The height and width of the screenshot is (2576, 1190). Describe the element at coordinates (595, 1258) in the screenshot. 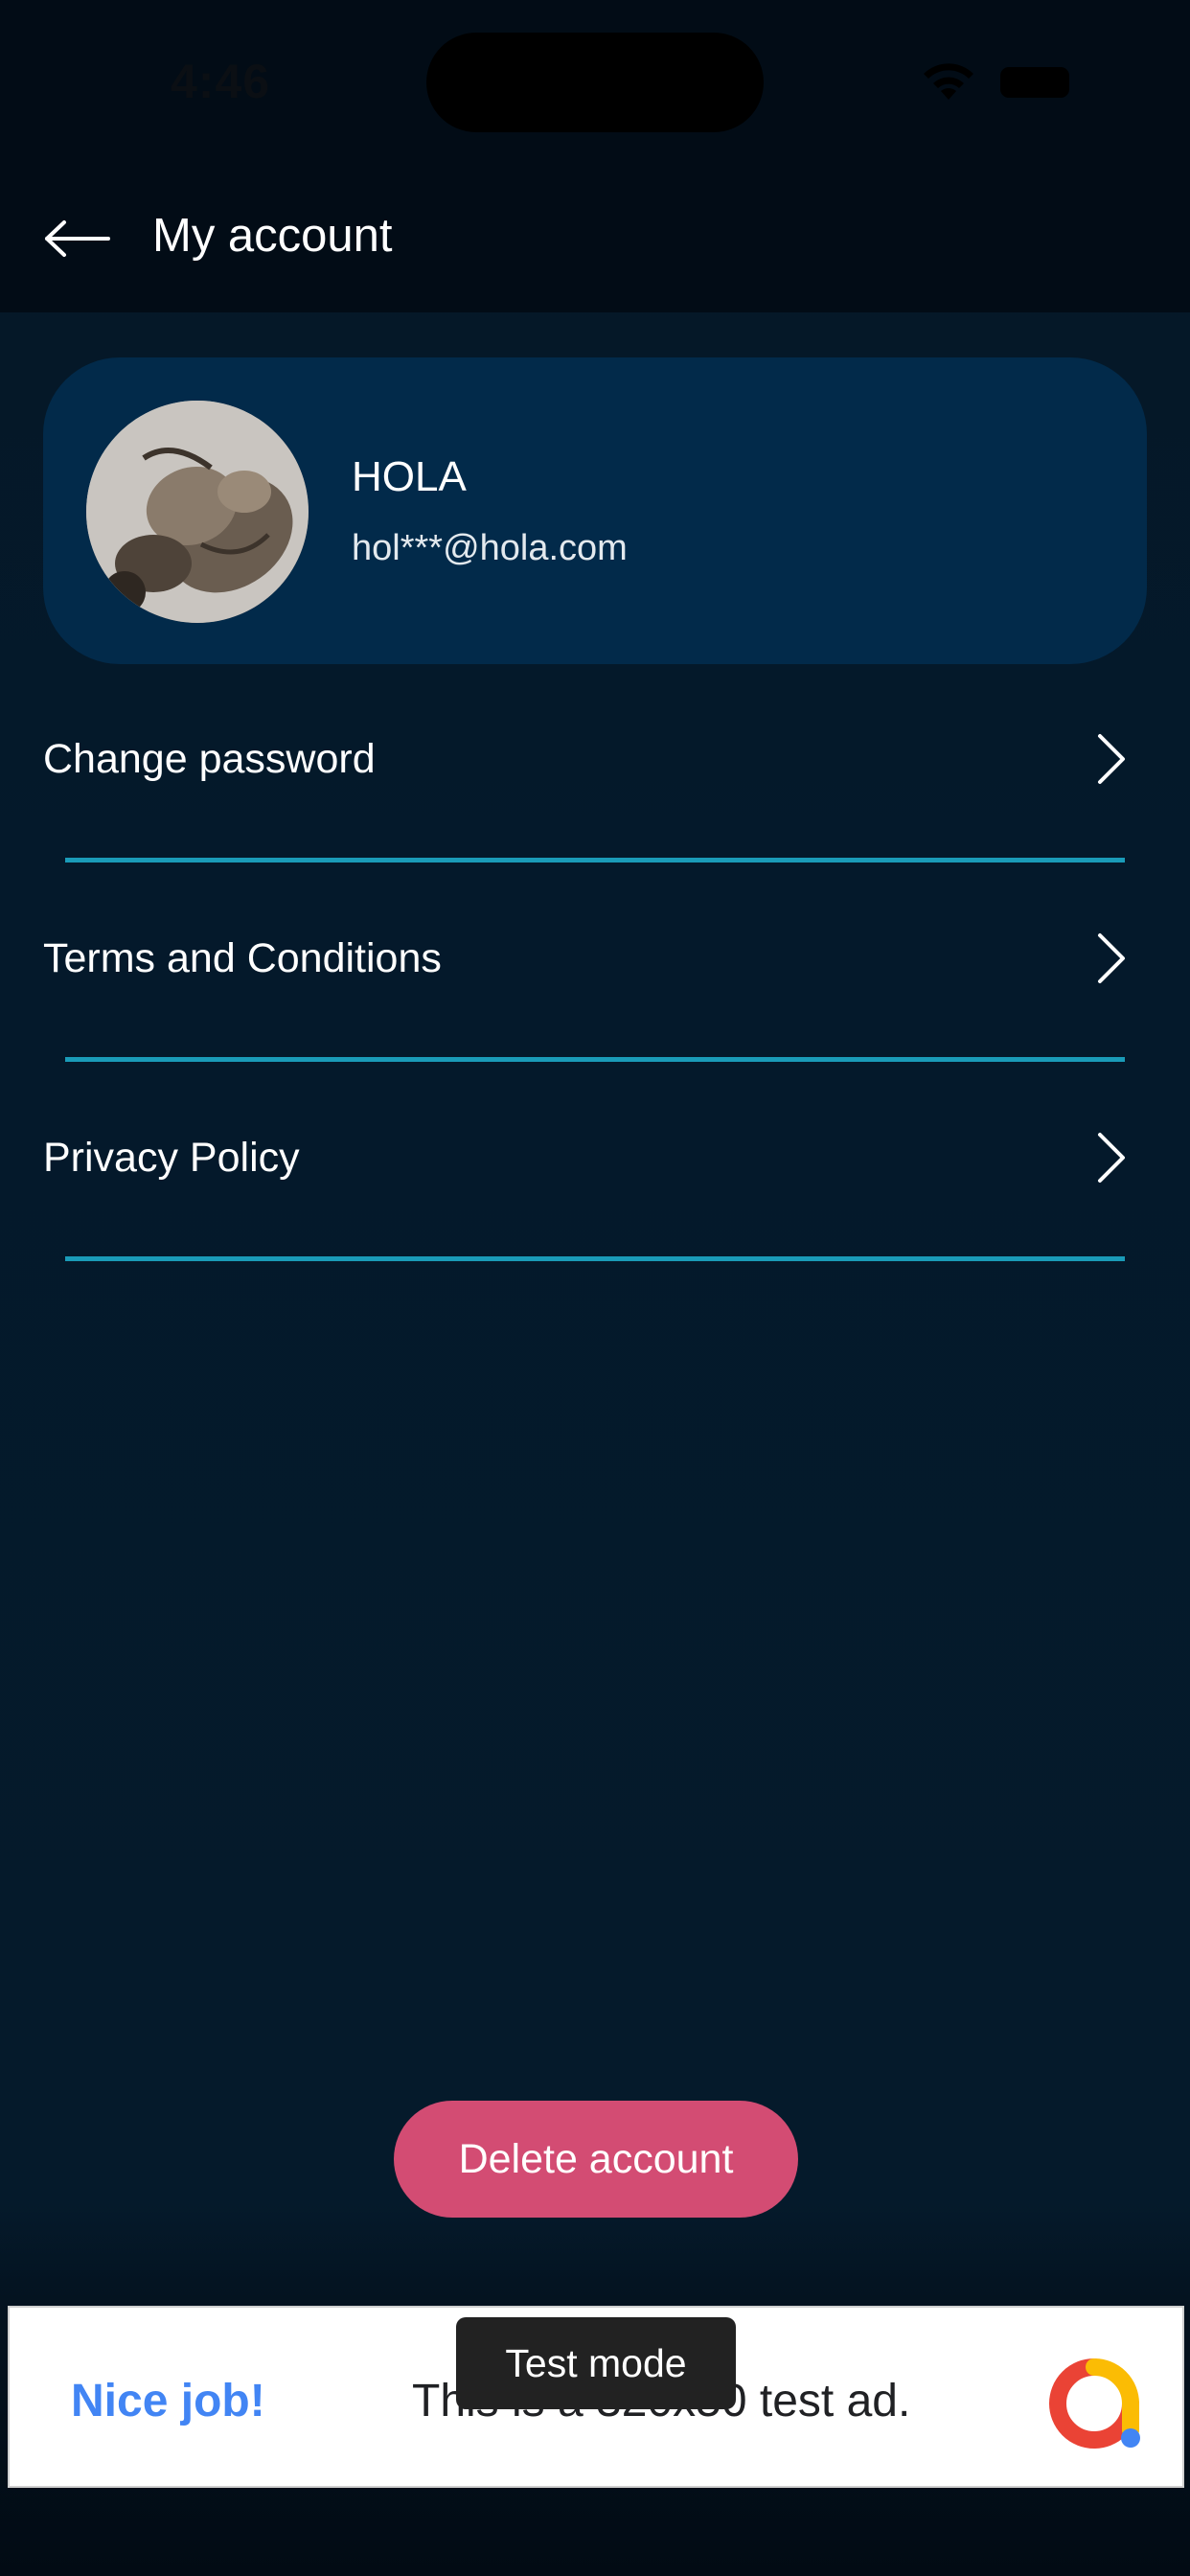

I see `menu-divider` at that location.